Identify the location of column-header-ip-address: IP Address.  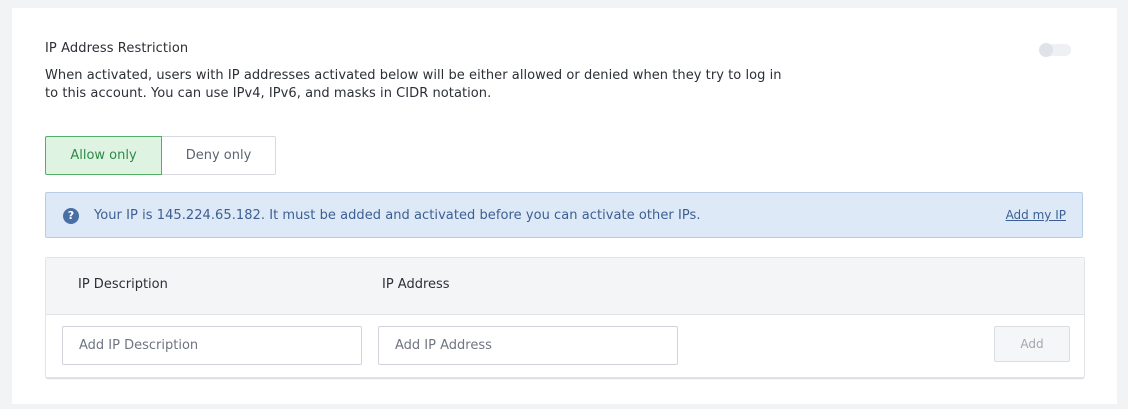
(416, 284).